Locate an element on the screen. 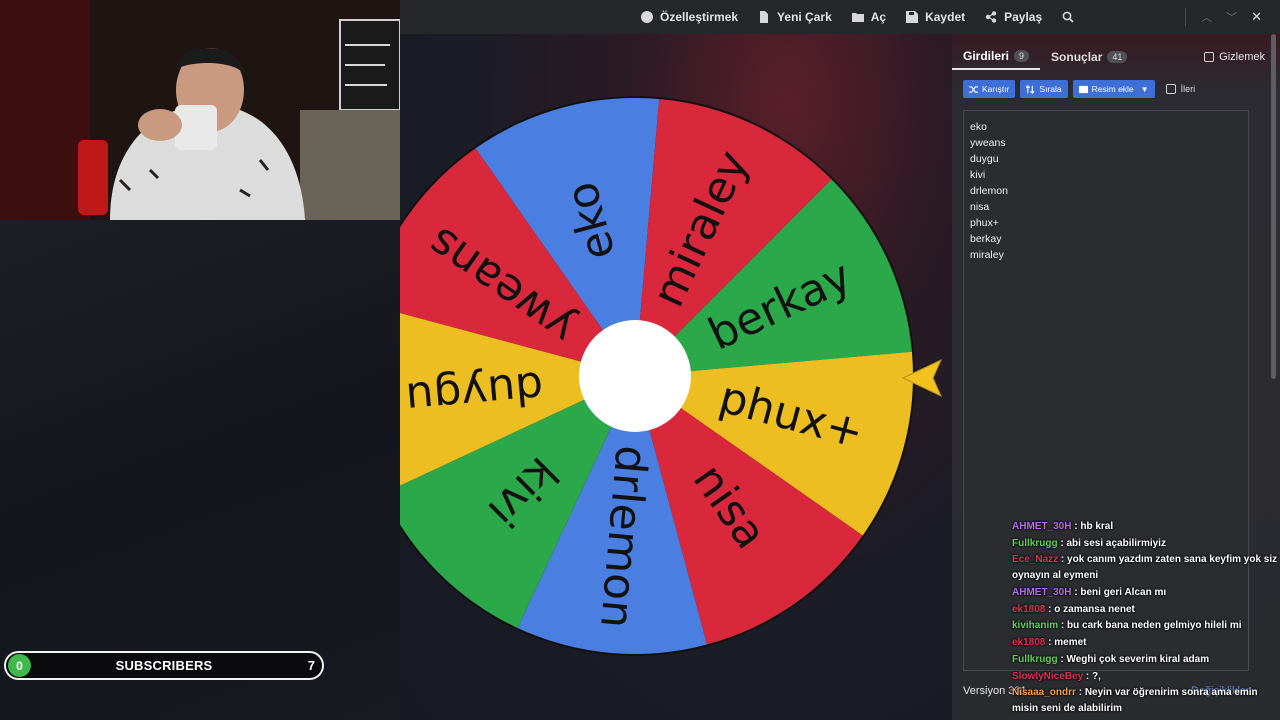  entry-line: duygu is located at coordinates (984, 159).